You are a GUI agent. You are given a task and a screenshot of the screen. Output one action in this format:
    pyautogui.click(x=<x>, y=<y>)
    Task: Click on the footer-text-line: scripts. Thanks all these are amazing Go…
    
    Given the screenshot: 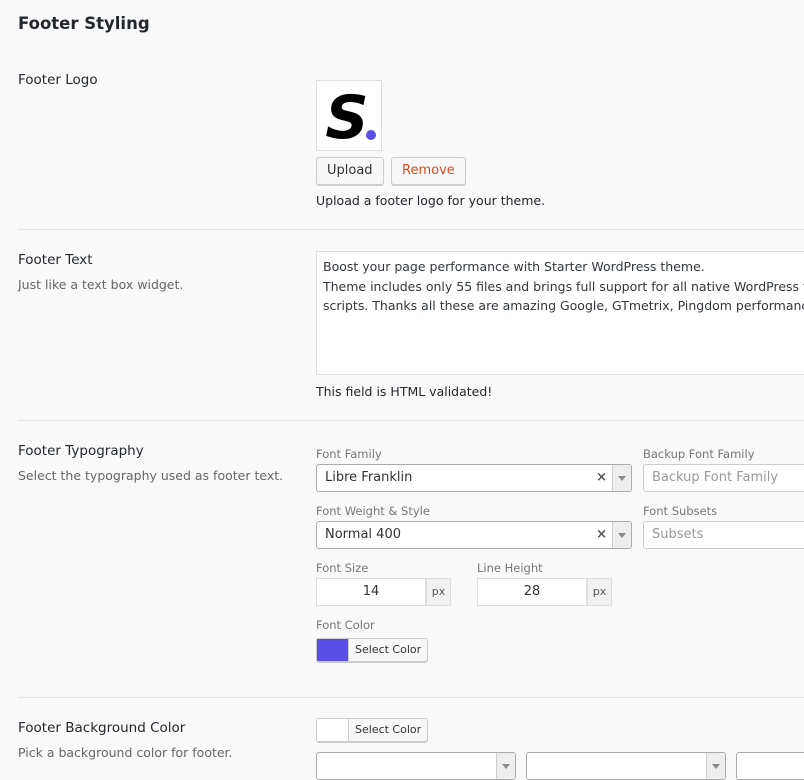 What is the action you would take?
    pyautogui.click(x=563, y=305)
    